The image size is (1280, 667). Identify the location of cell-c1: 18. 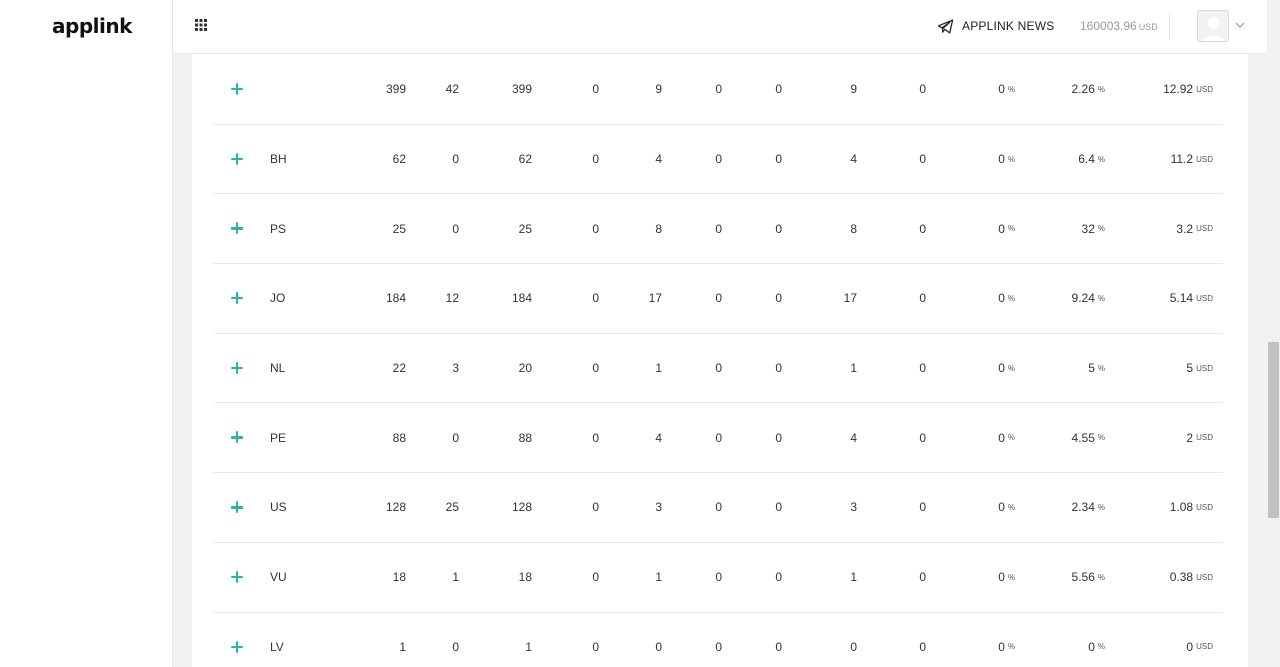
(399, 577).